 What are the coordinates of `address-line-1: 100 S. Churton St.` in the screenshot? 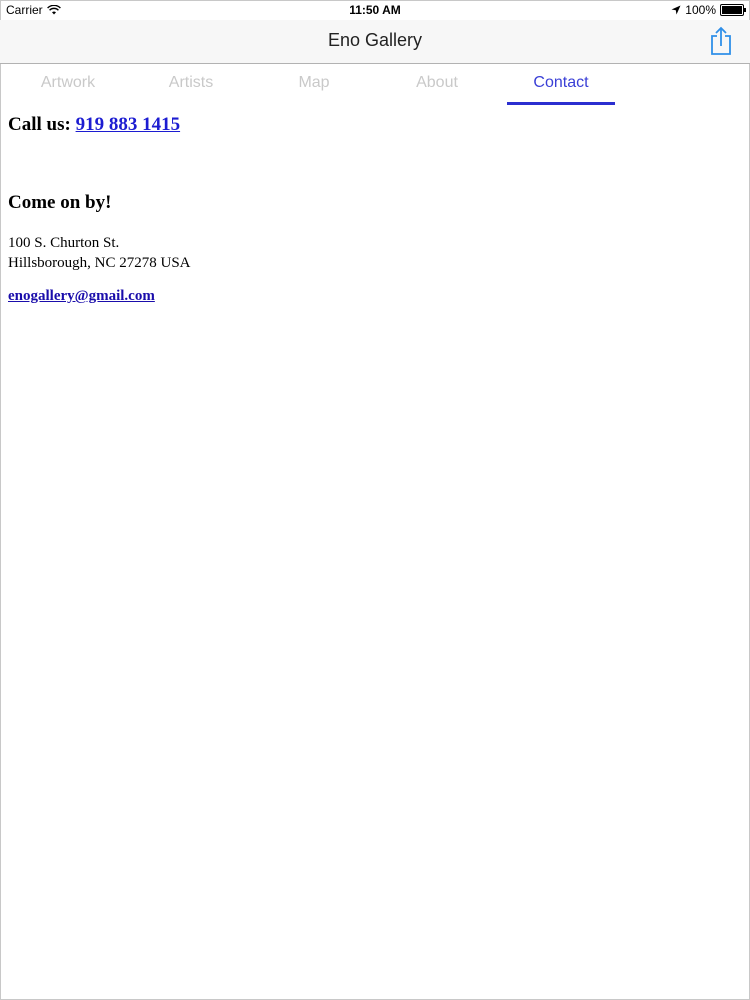 It's located at (64, 243).